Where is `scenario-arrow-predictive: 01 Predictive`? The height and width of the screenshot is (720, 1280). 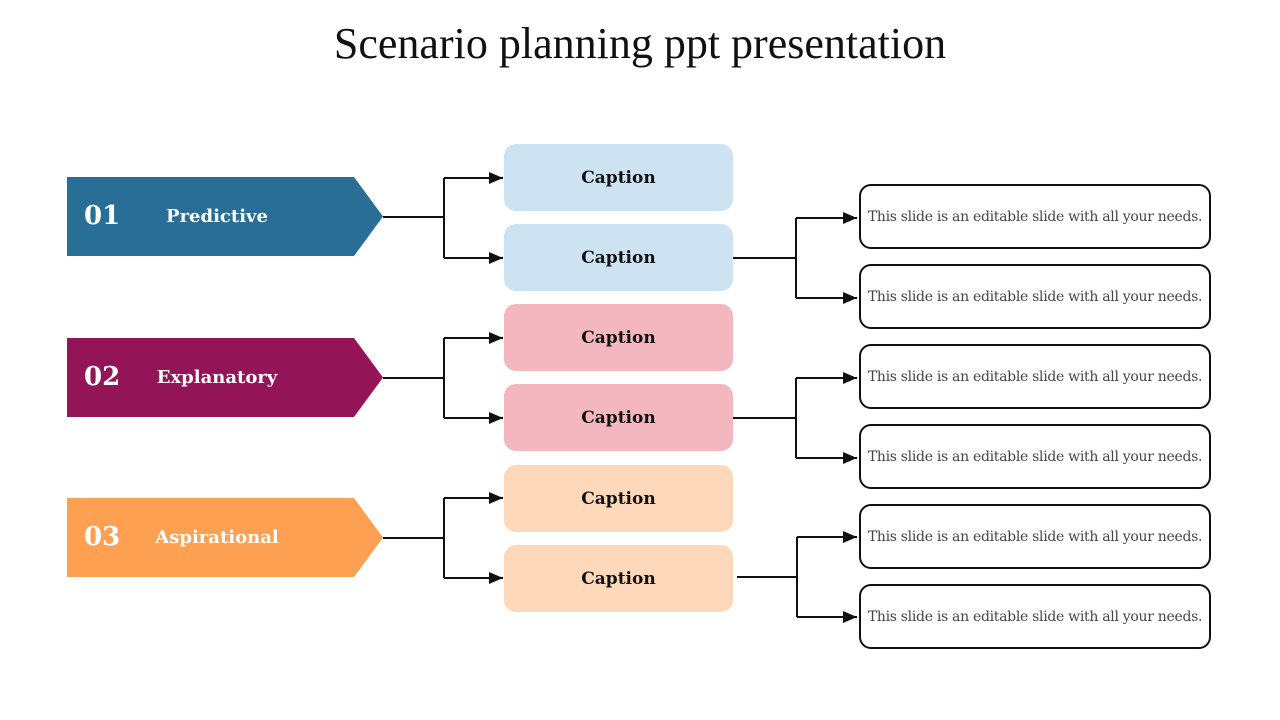 scenario-arrow-predictive: 01 Predictive is located at coordinates (225, 216).